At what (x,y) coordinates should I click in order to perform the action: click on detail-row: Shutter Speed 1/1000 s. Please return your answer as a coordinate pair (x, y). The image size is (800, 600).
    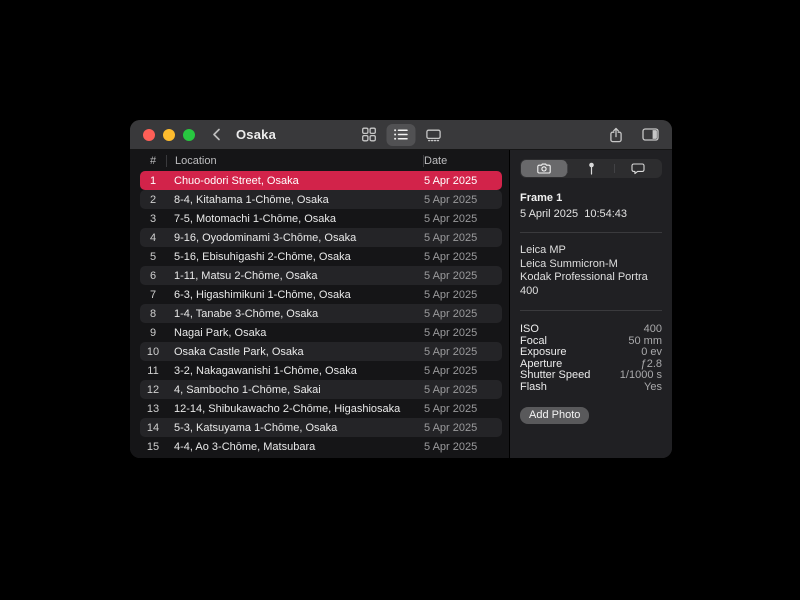
    Looking at the image, I should click on (591, 375).